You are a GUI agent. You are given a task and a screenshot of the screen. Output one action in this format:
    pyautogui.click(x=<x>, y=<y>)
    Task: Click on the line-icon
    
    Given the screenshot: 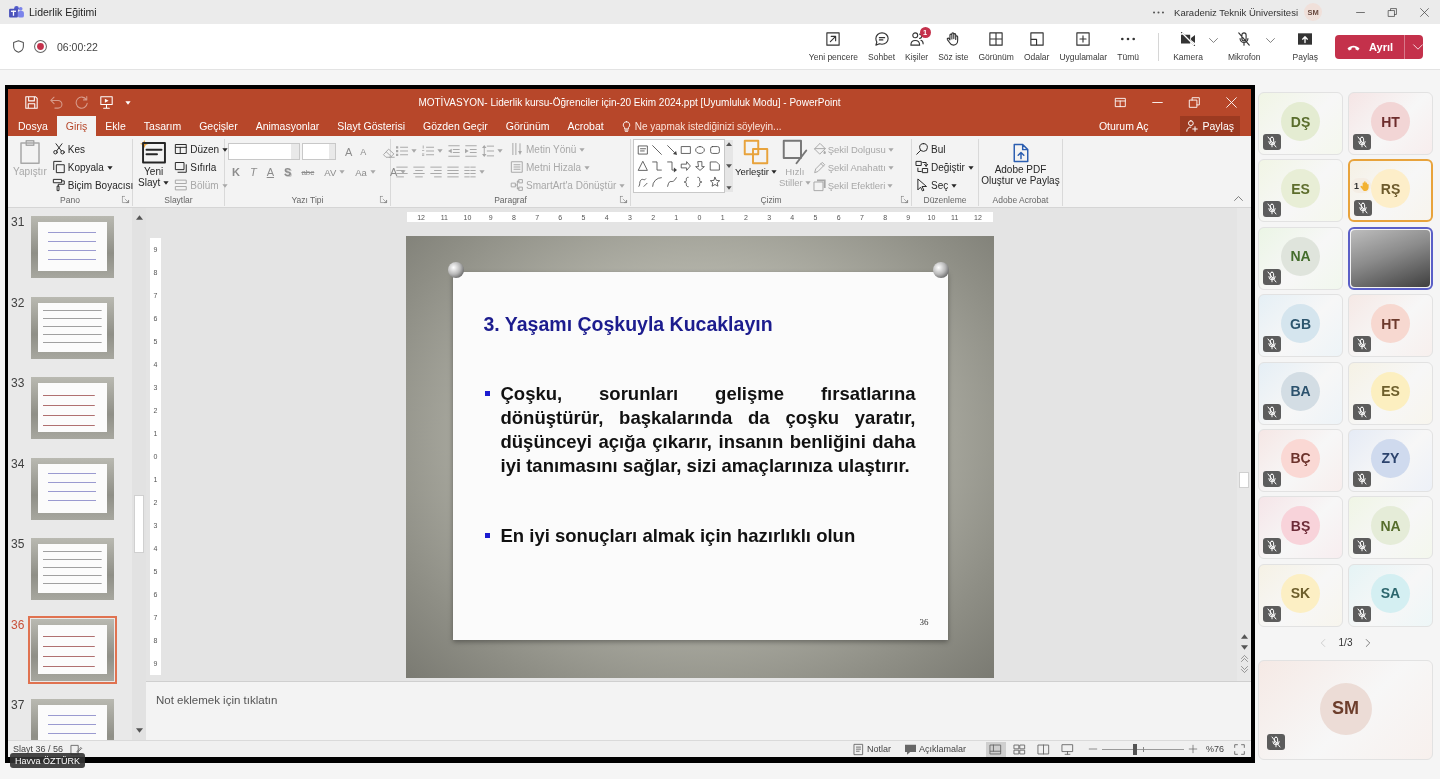 What is the action you would take?
    pyautogui.click(x=657, y=150)
    